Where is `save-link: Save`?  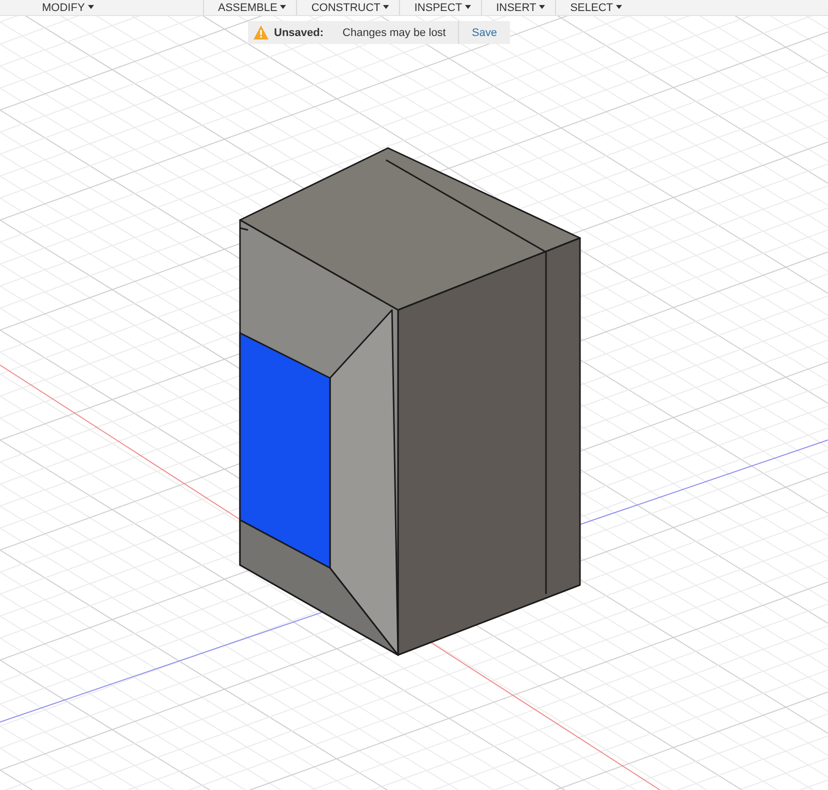 save-link: Save is located at coordinates (484, 32).